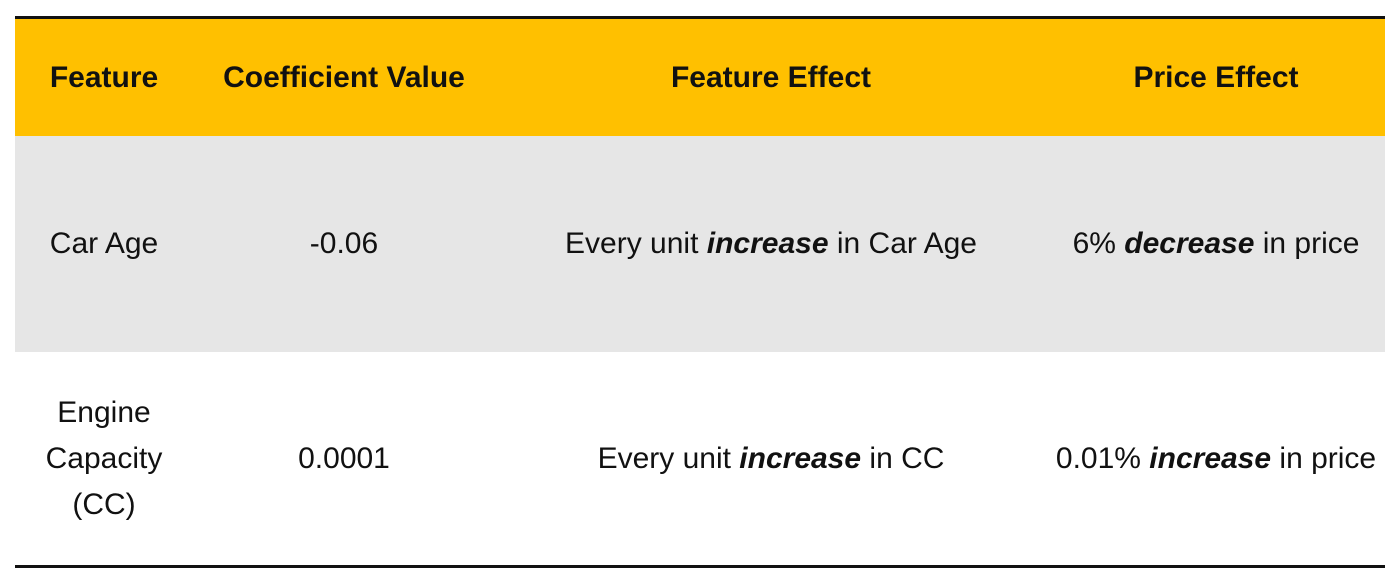 The height and width of the screenshot is (582, 1400). I want to click on header-coefficient-value: Coefficient Value, so click(344, 77).